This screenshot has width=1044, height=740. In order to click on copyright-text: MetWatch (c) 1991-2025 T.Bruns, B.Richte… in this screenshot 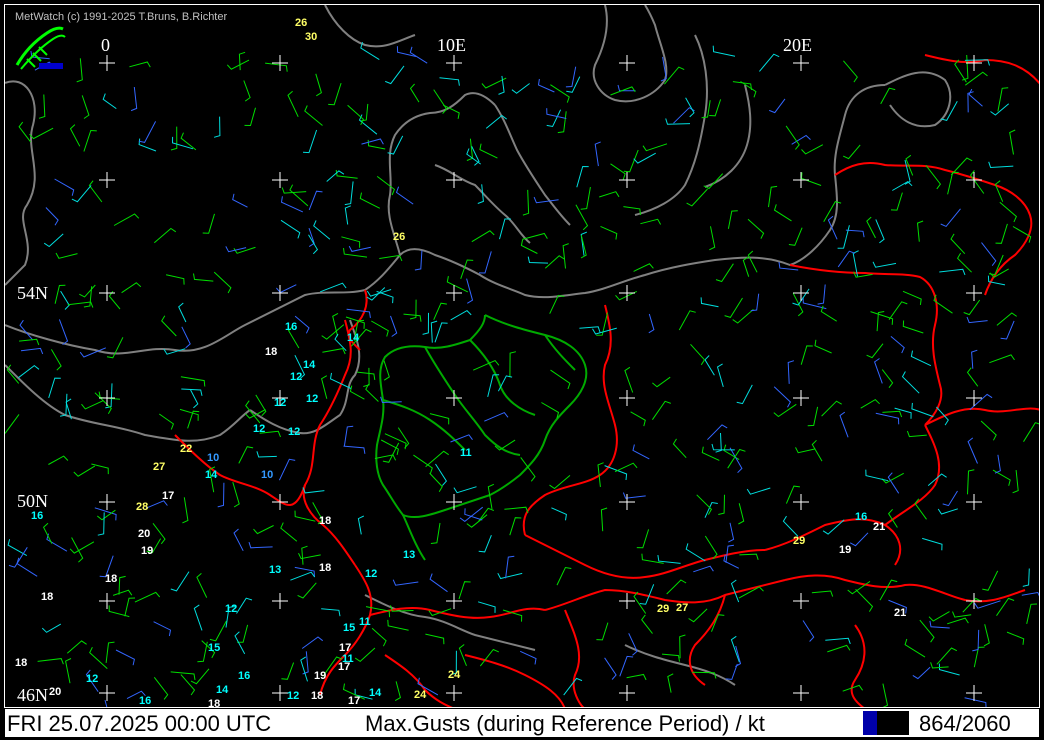, I will do `click(121, 17)`.